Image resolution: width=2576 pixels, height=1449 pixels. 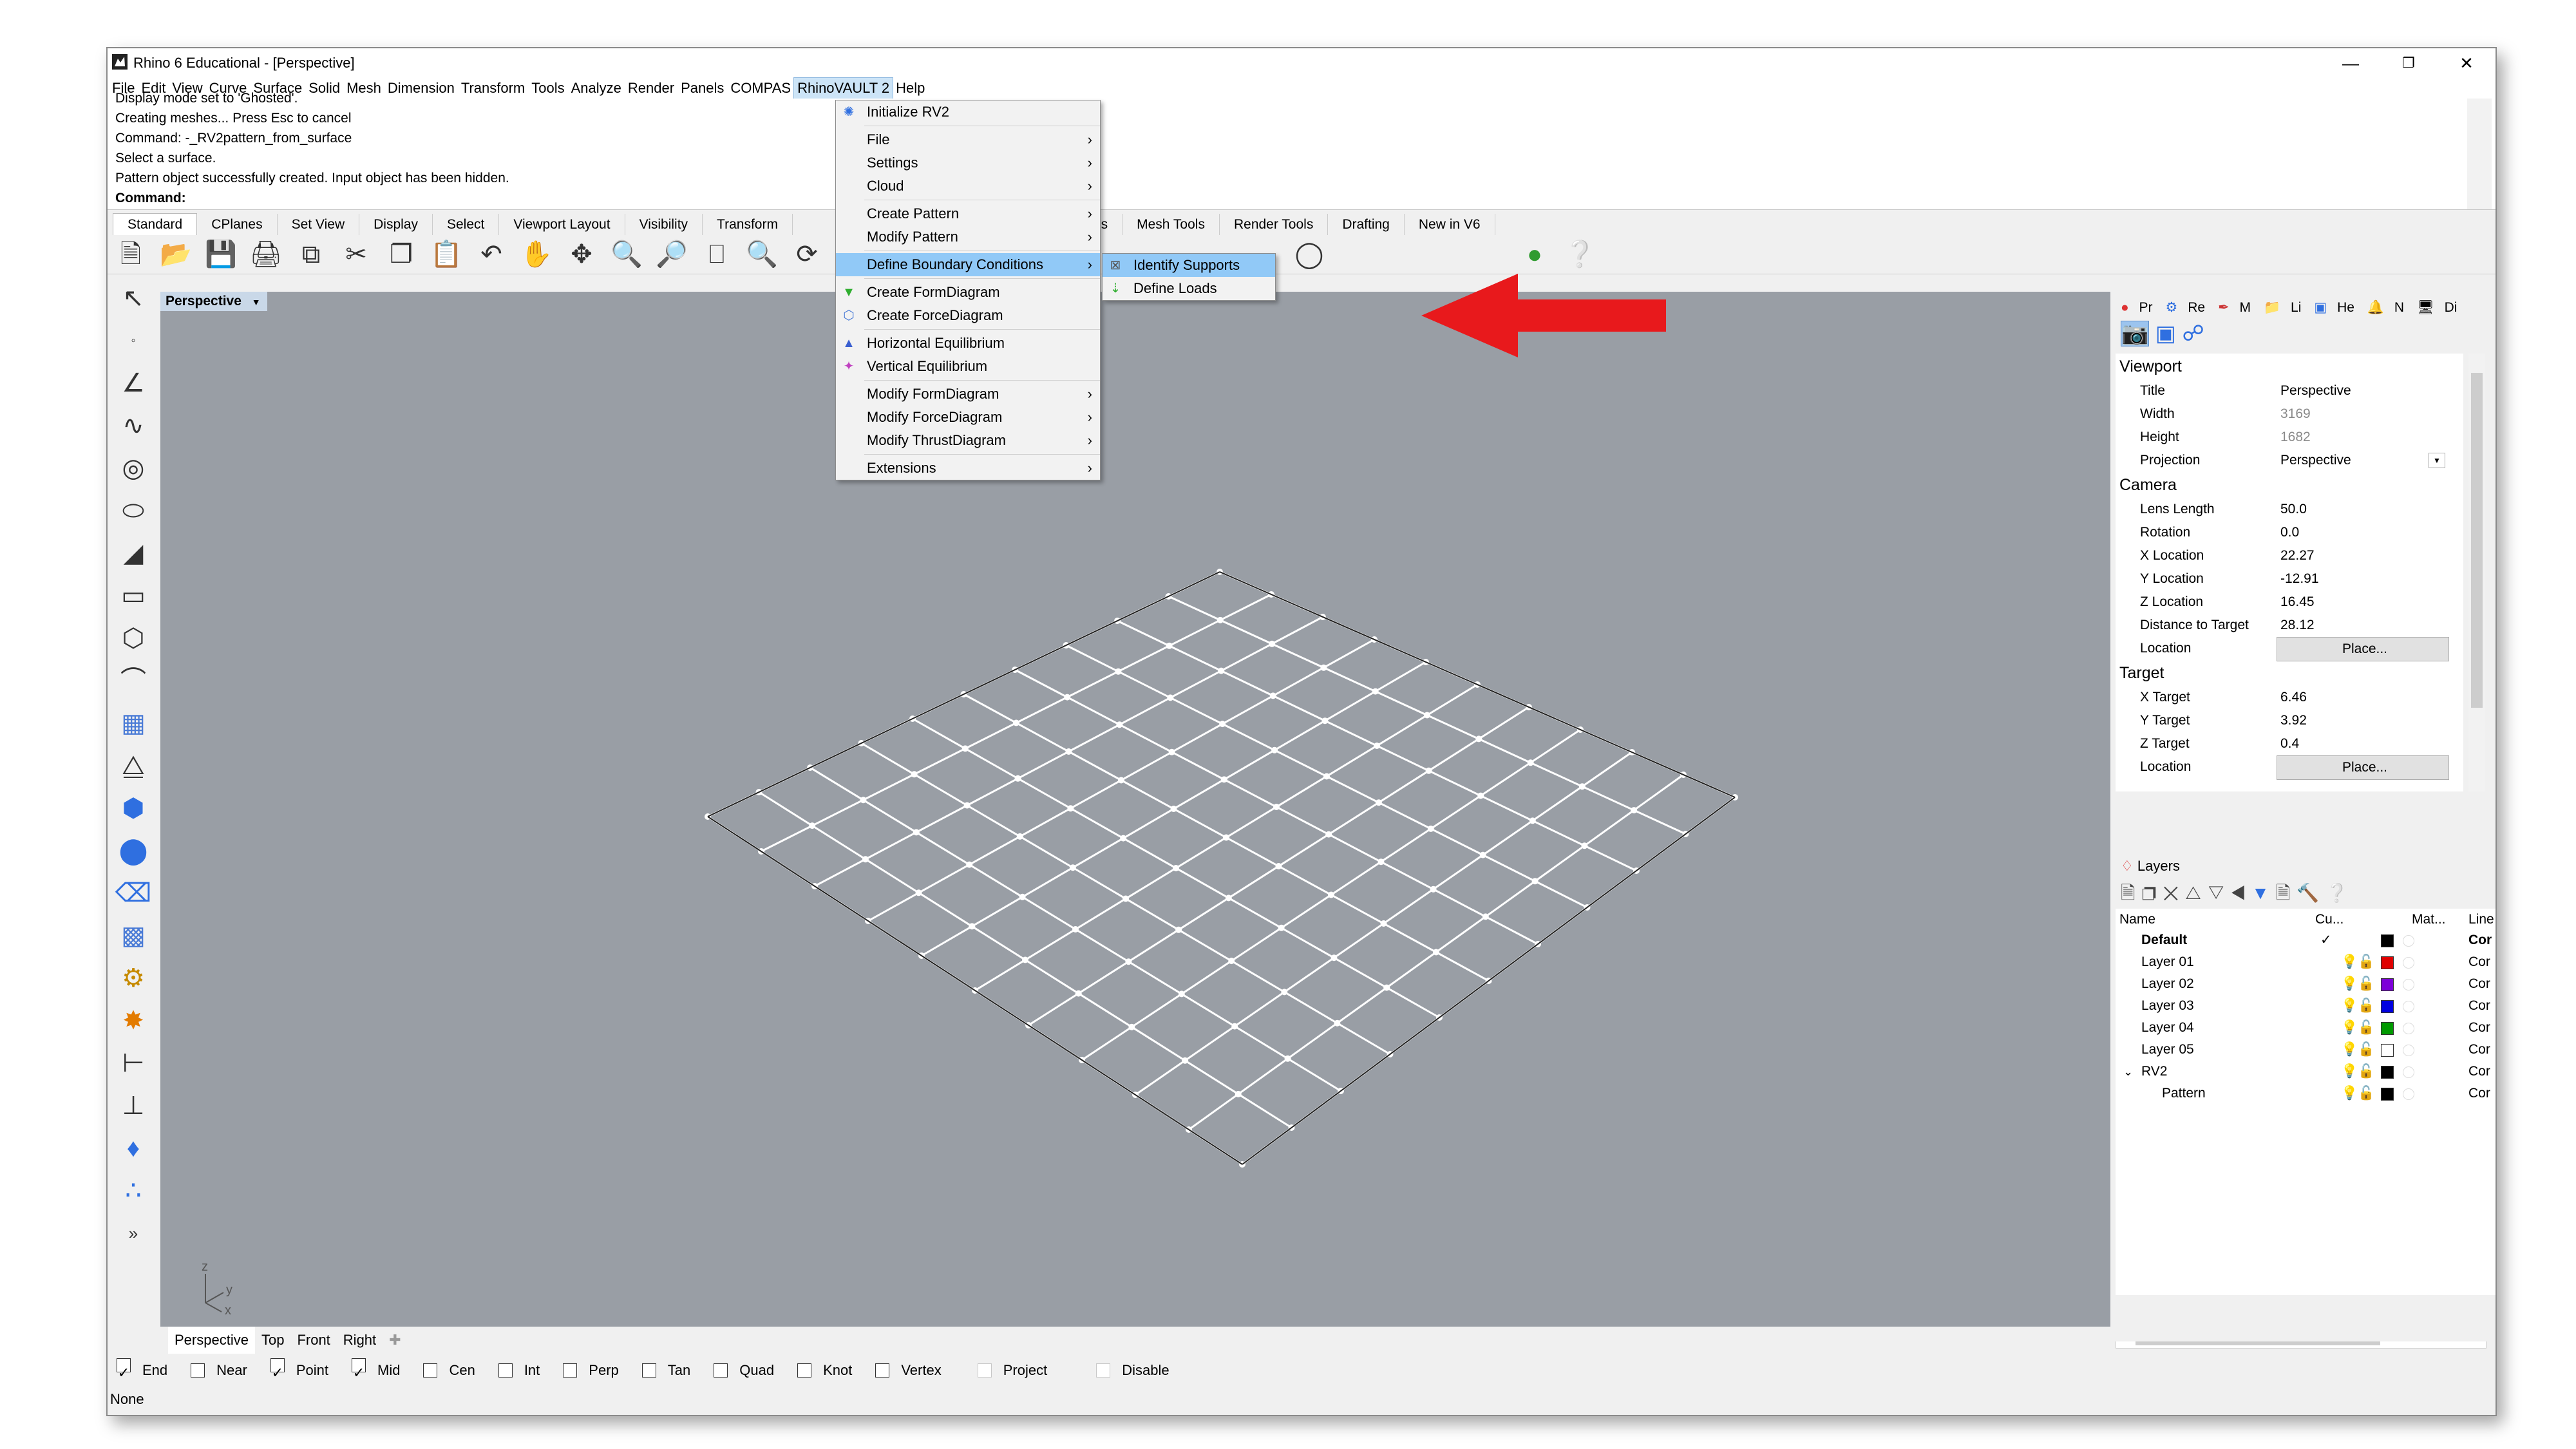 I want to click on undo-icon: ↶, so click(x=492, y=255).